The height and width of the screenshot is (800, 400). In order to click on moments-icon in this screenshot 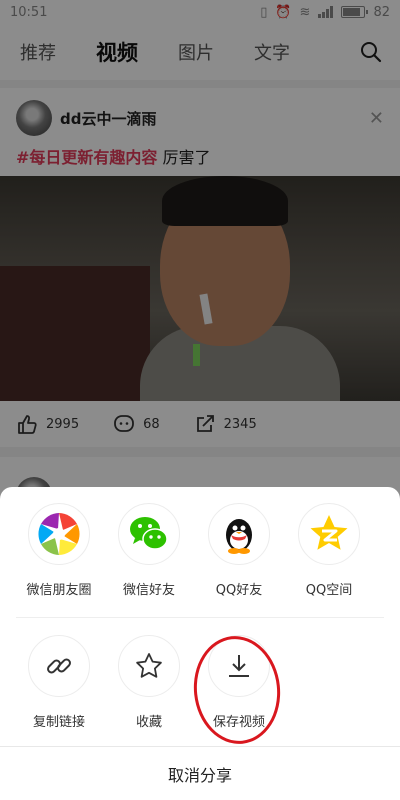, I will do `click(59, 534)`.